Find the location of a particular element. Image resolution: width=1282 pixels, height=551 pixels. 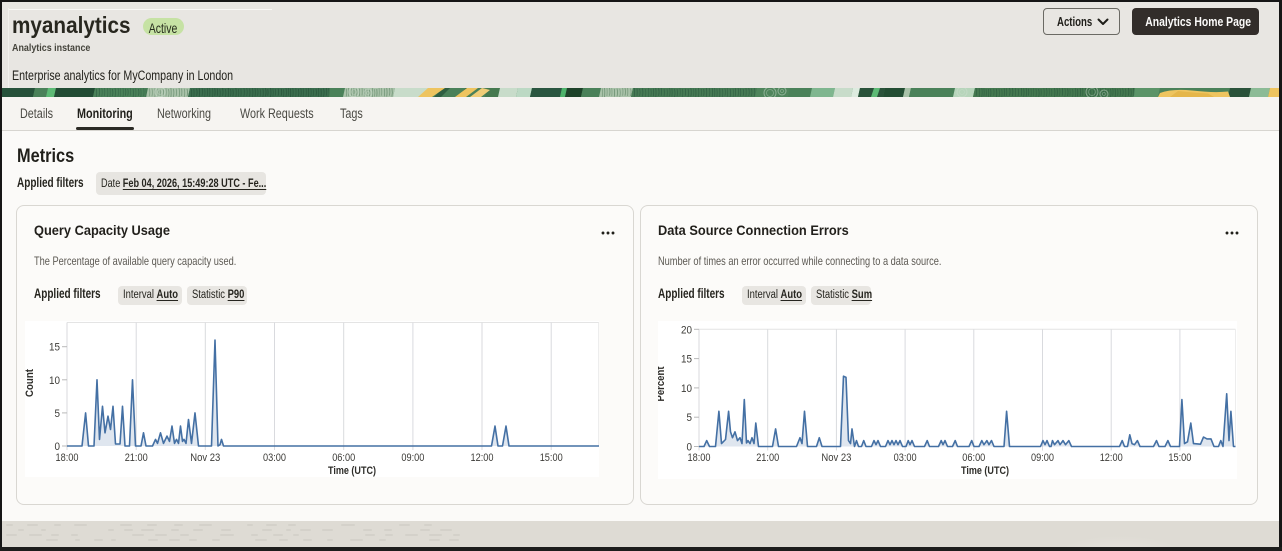

svg-text: Percent is located at coordinates (662, 383).